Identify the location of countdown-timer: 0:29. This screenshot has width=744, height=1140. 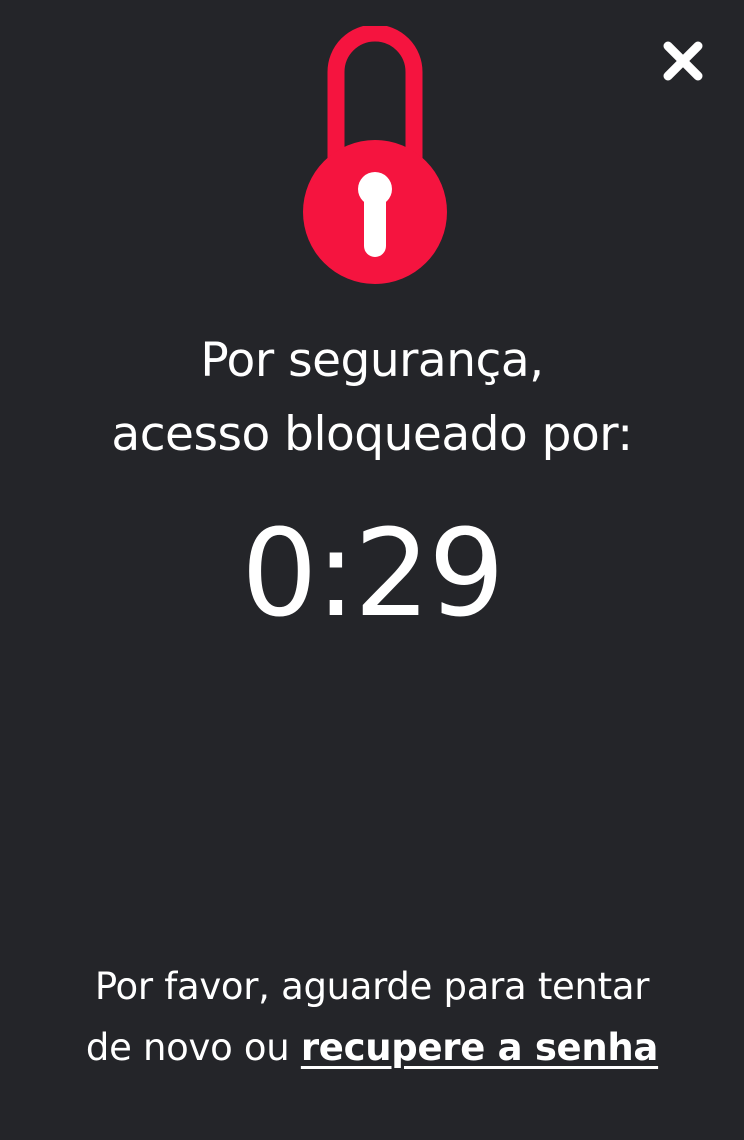
(372, 574).